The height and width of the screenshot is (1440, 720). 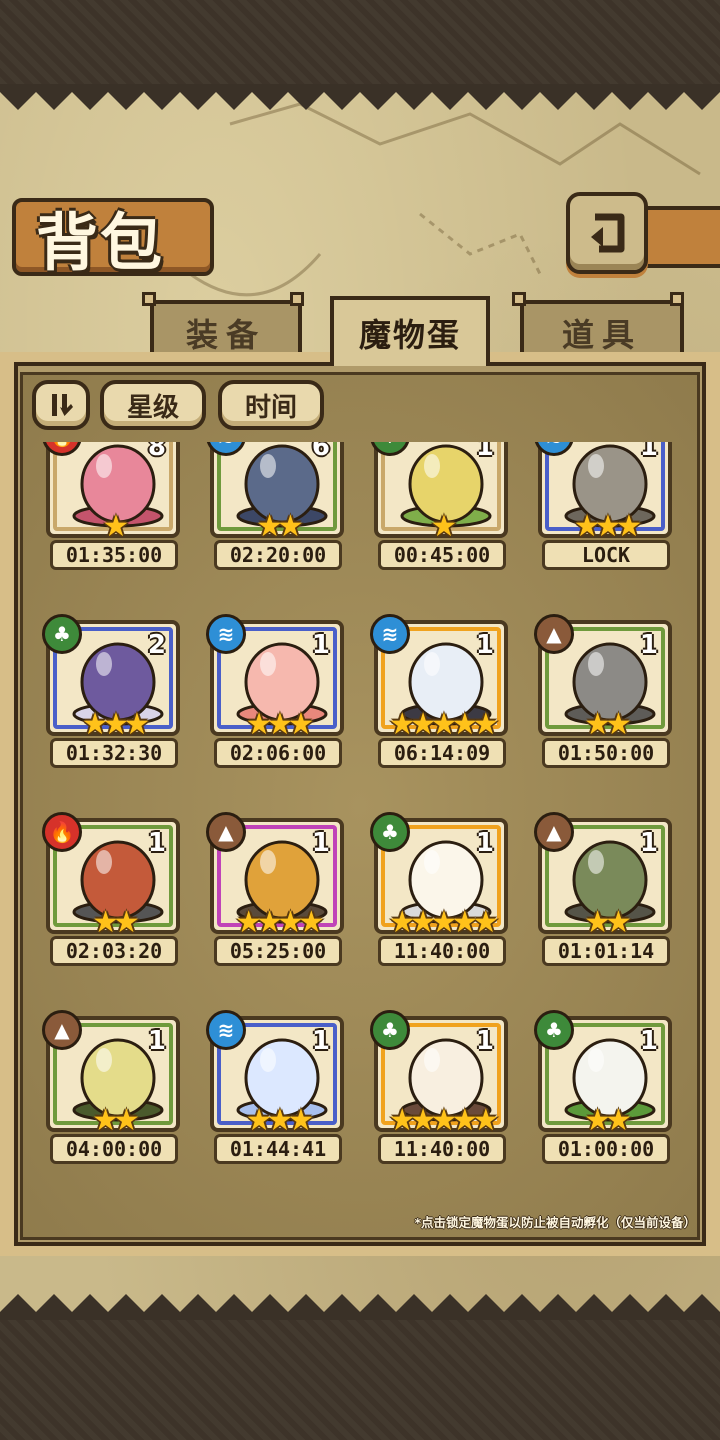 I want to click on egg-slot: 8🔥★01:35:00, so click(x=114, y=522).